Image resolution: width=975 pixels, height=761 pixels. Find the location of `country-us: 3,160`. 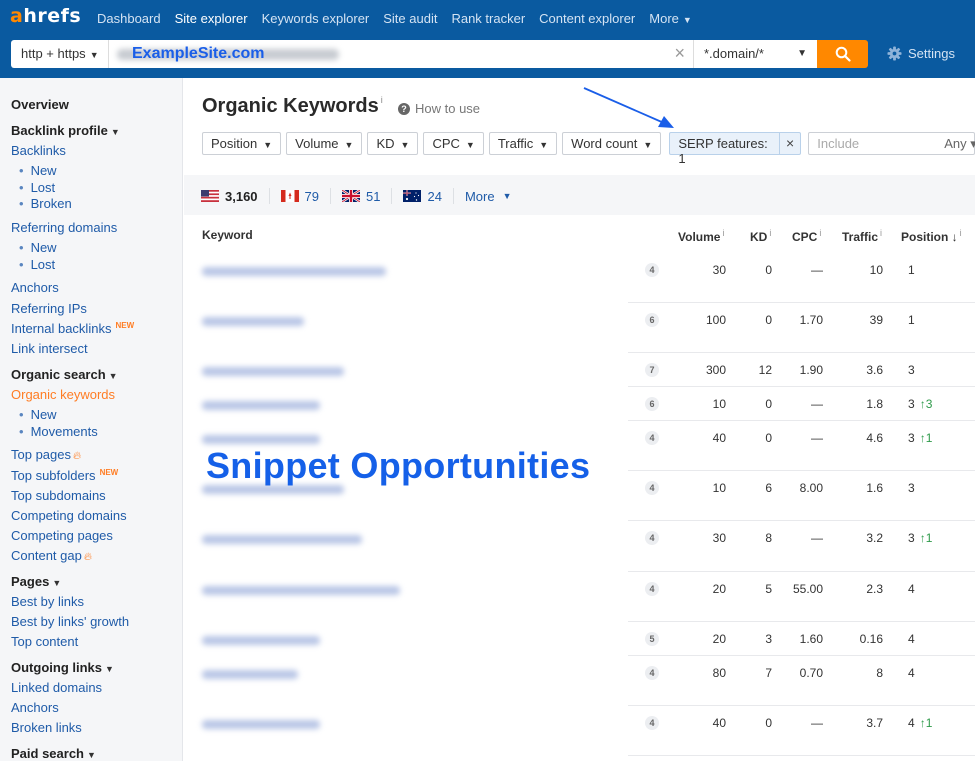

country-us: 3,160 is located at coordinates (235, 196).